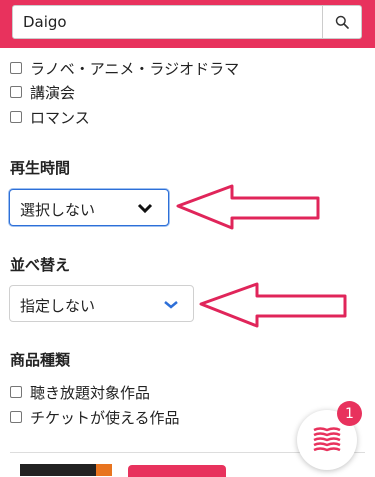 This screenshot has width=375, height=477. Describe the element at coordinates (273, 305) in the screenshot. I see `annotation-arrow-sort` at that location.